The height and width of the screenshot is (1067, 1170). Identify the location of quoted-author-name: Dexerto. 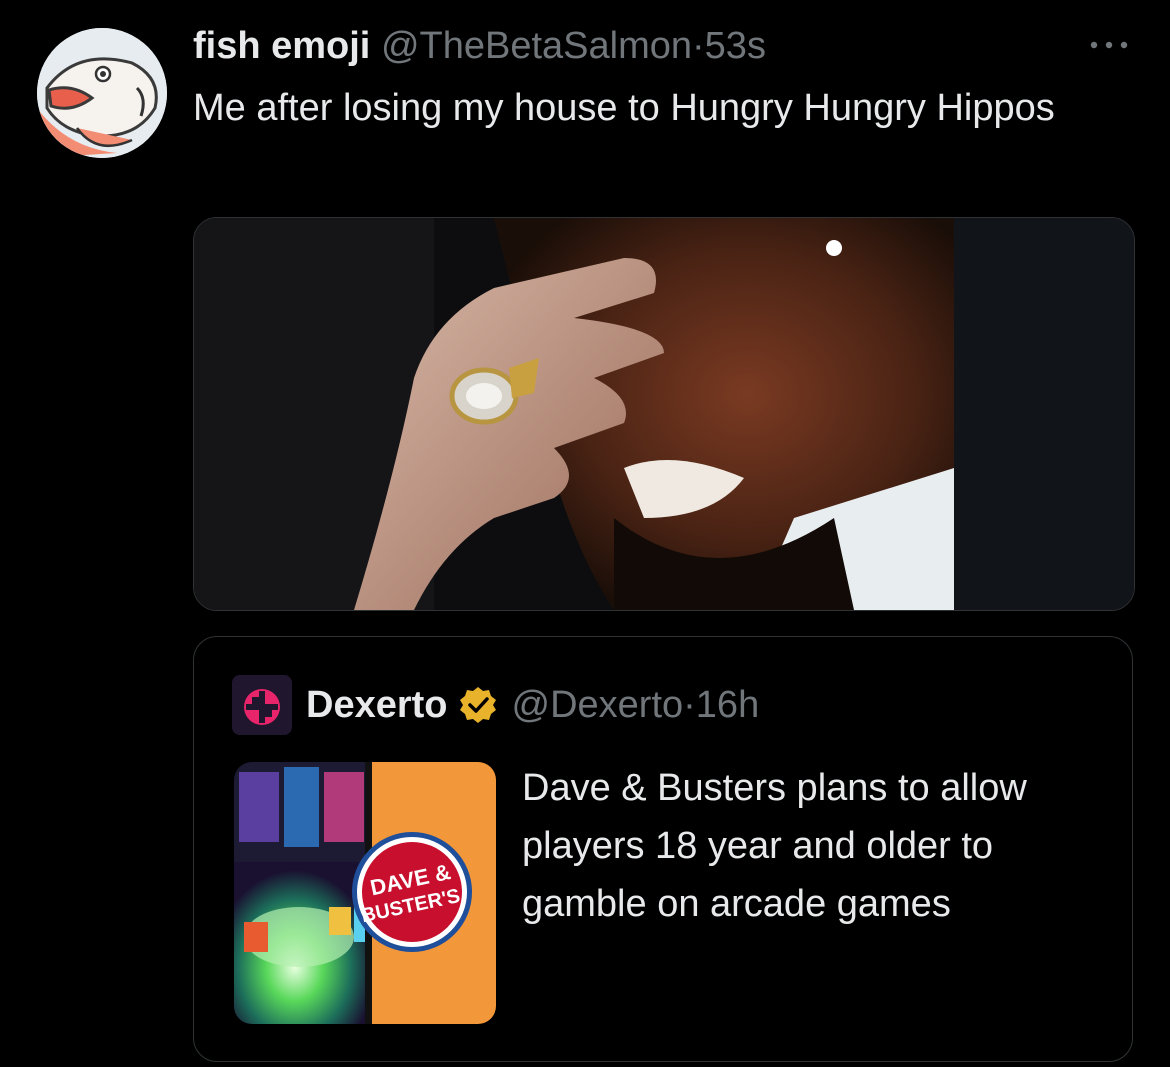
(377, 705).